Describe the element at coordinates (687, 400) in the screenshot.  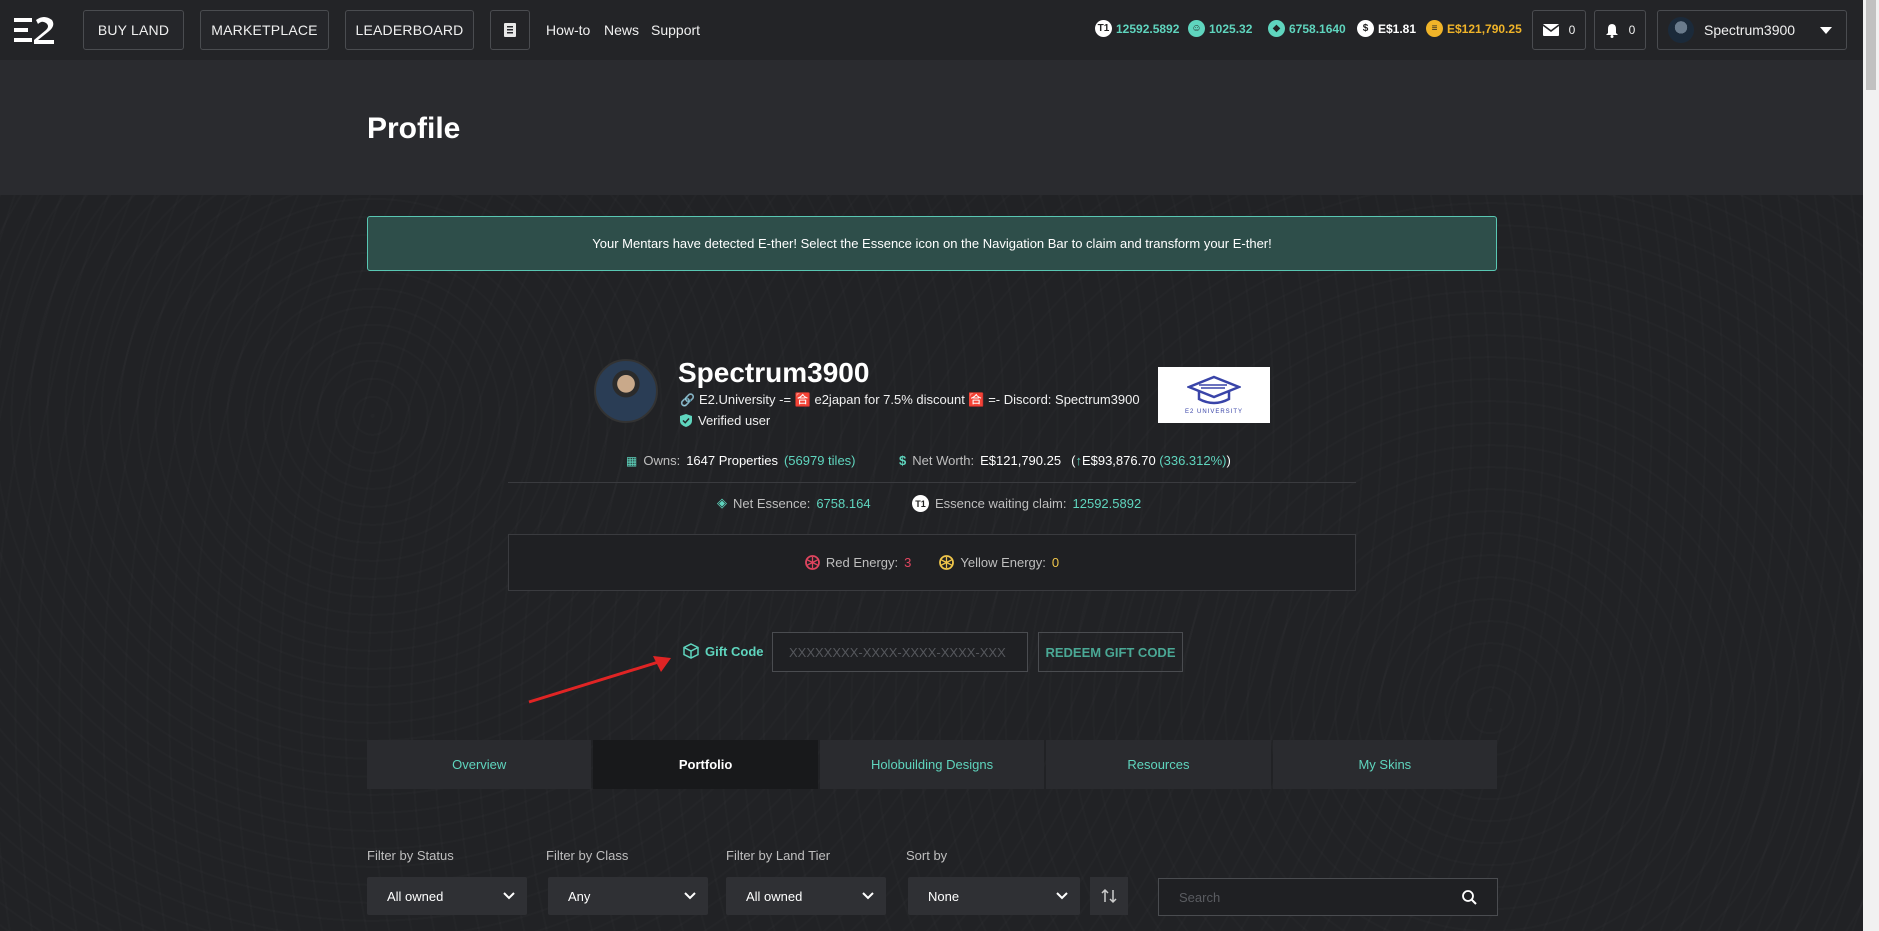
I see `link-icon: 🔗` at that location.